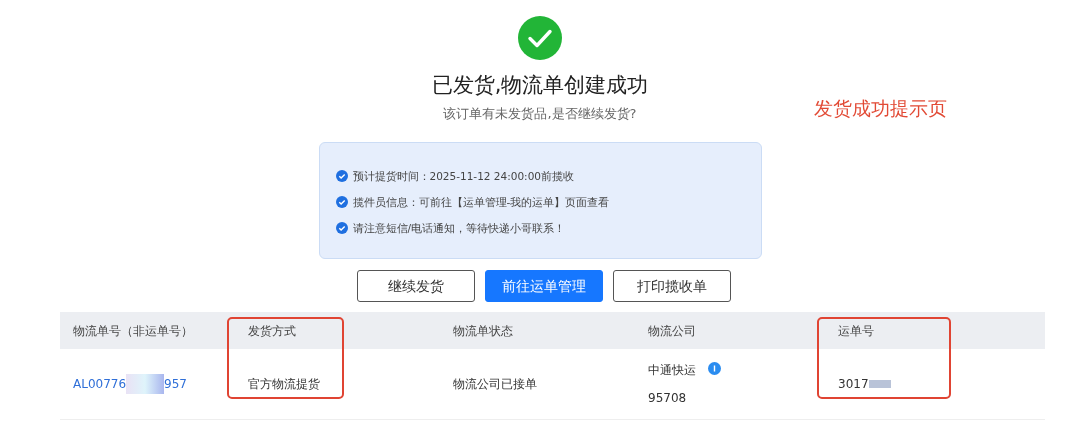  Describe the element at coordinates (730, 330) in the screenshot. I see `column-header: 物流公司` at that location.